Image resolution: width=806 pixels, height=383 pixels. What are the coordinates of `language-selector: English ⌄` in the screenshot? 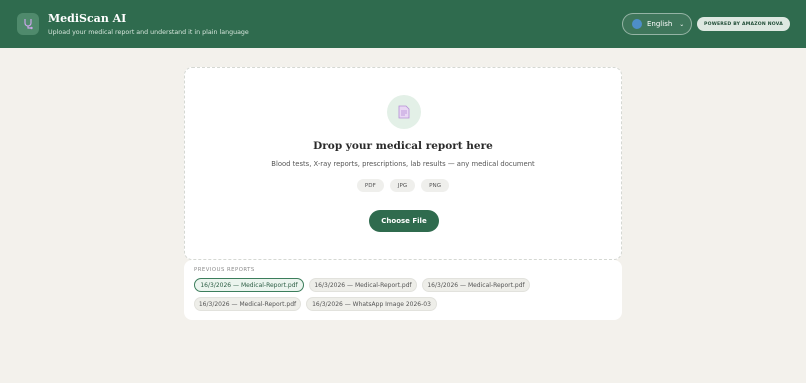 It's located at (657, 24).